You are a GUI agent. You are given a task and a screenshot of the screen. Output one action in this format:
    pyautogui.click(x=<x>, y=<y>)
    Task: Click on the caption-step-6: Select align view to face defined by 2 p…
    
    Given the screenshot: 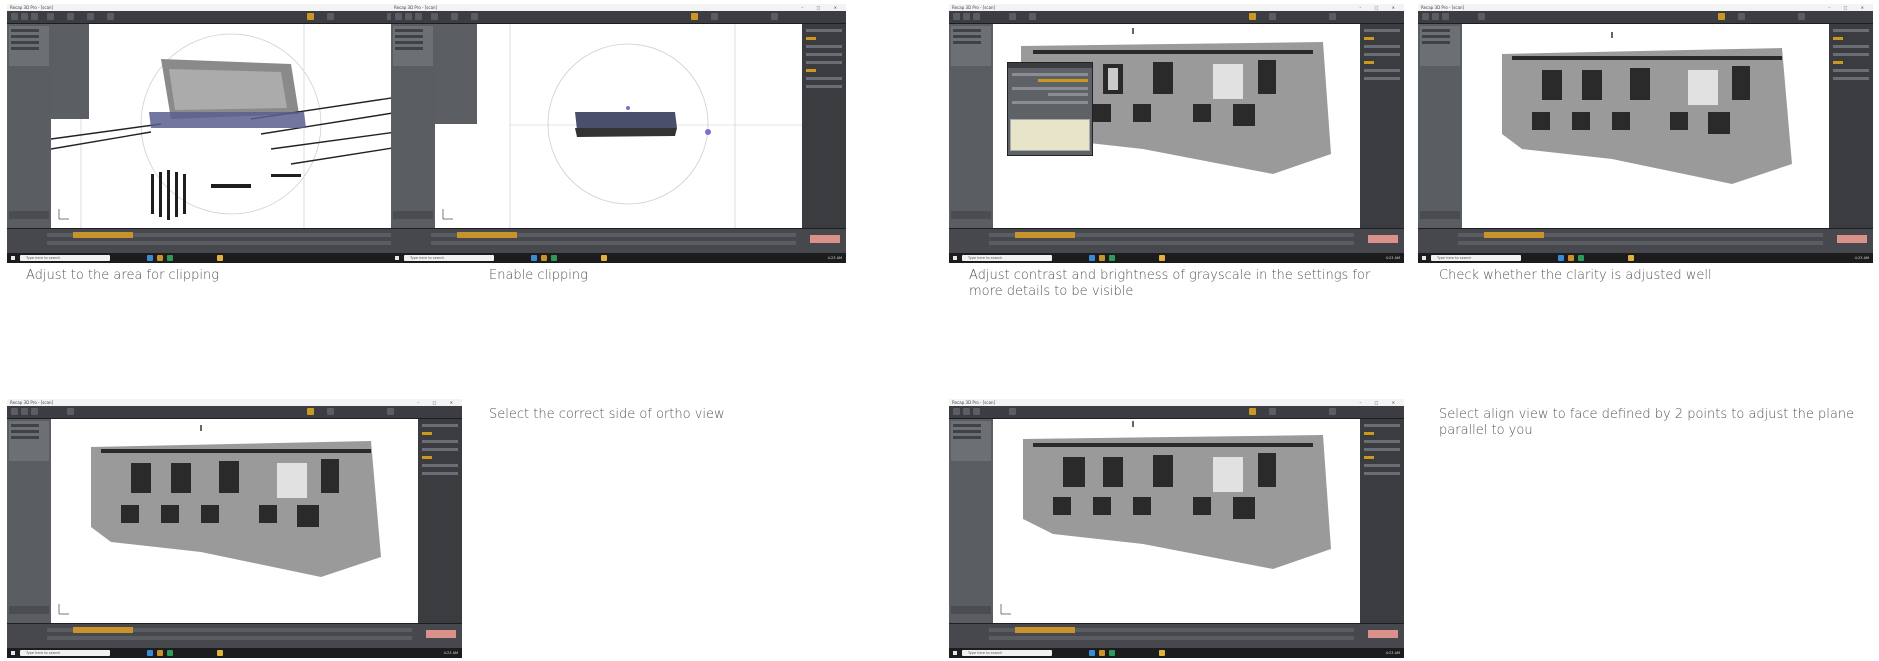 What is the action you would take?
    pyautogui.click(x=1647, y=422)
    